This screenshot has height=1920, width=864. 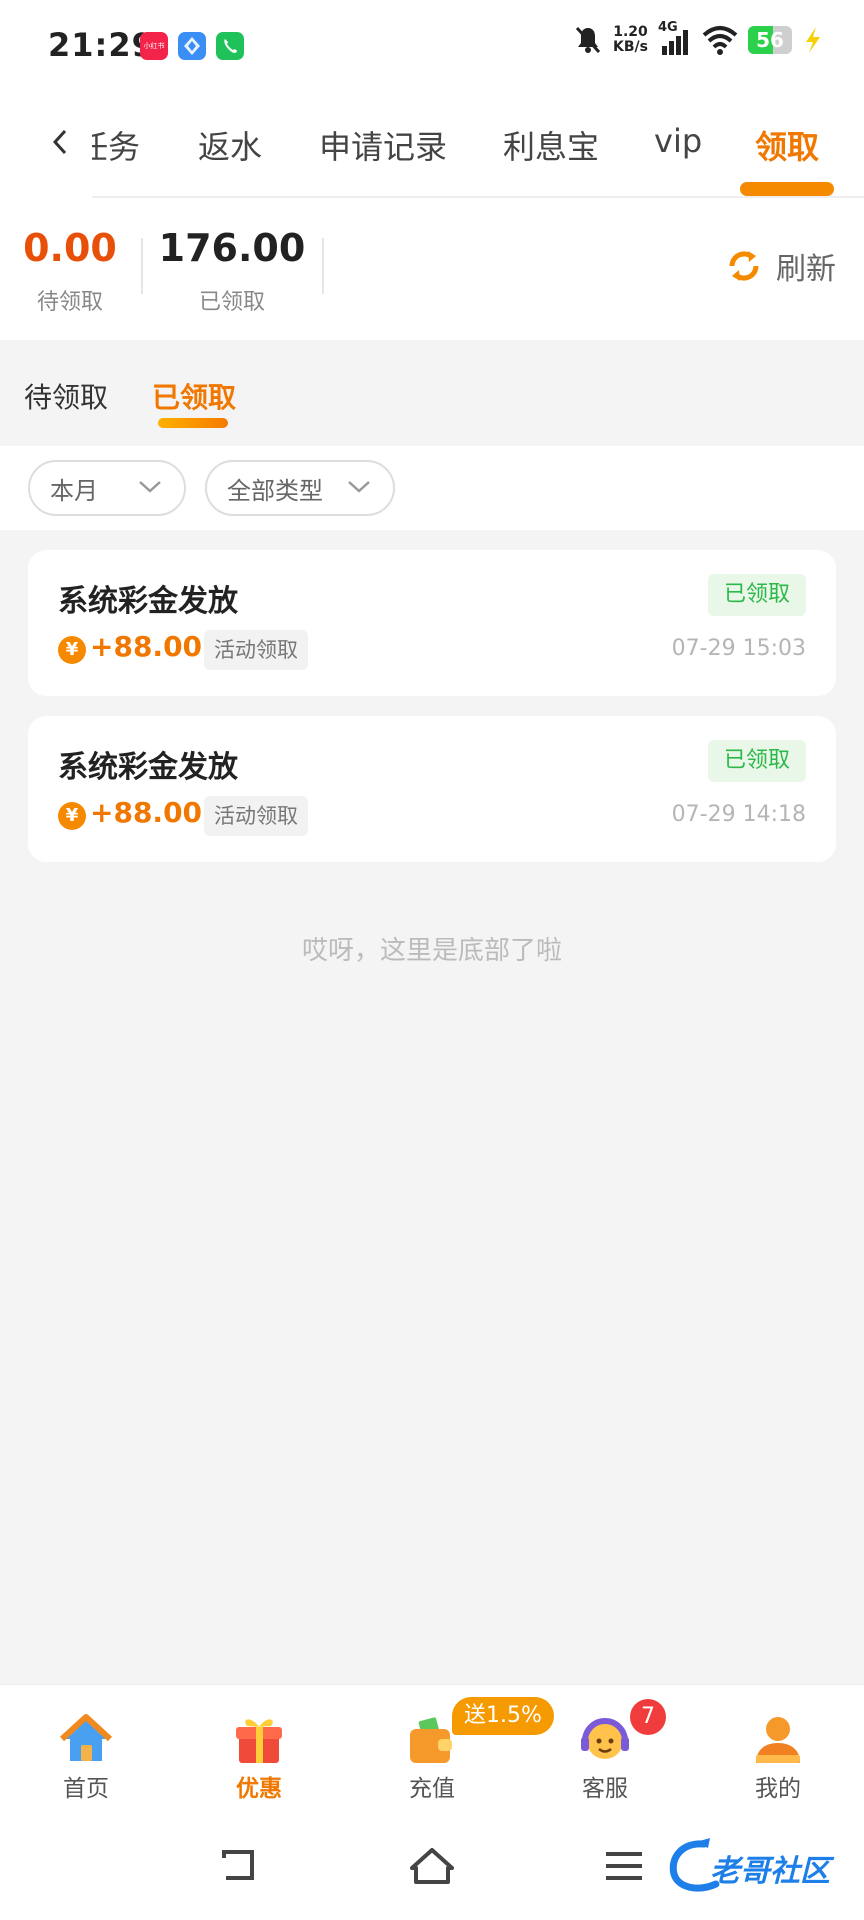 I want to click on record-card: 系统彩金发放 已领取 ¥ +88.00 活动领取 07-29 15:03, so click(x=432, y=623).